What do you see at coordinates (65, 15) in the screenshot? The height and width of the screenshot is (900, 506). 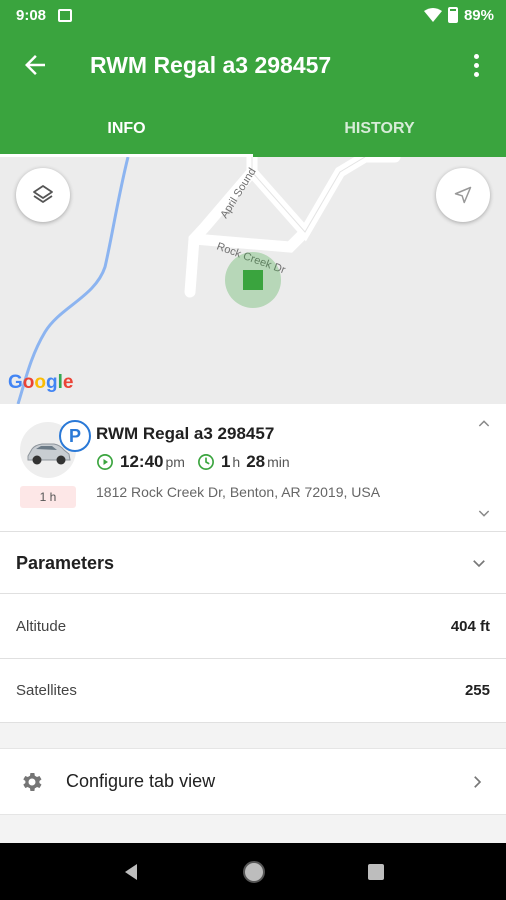 I see `image-notification-icon` at bounding box center [65, 15].